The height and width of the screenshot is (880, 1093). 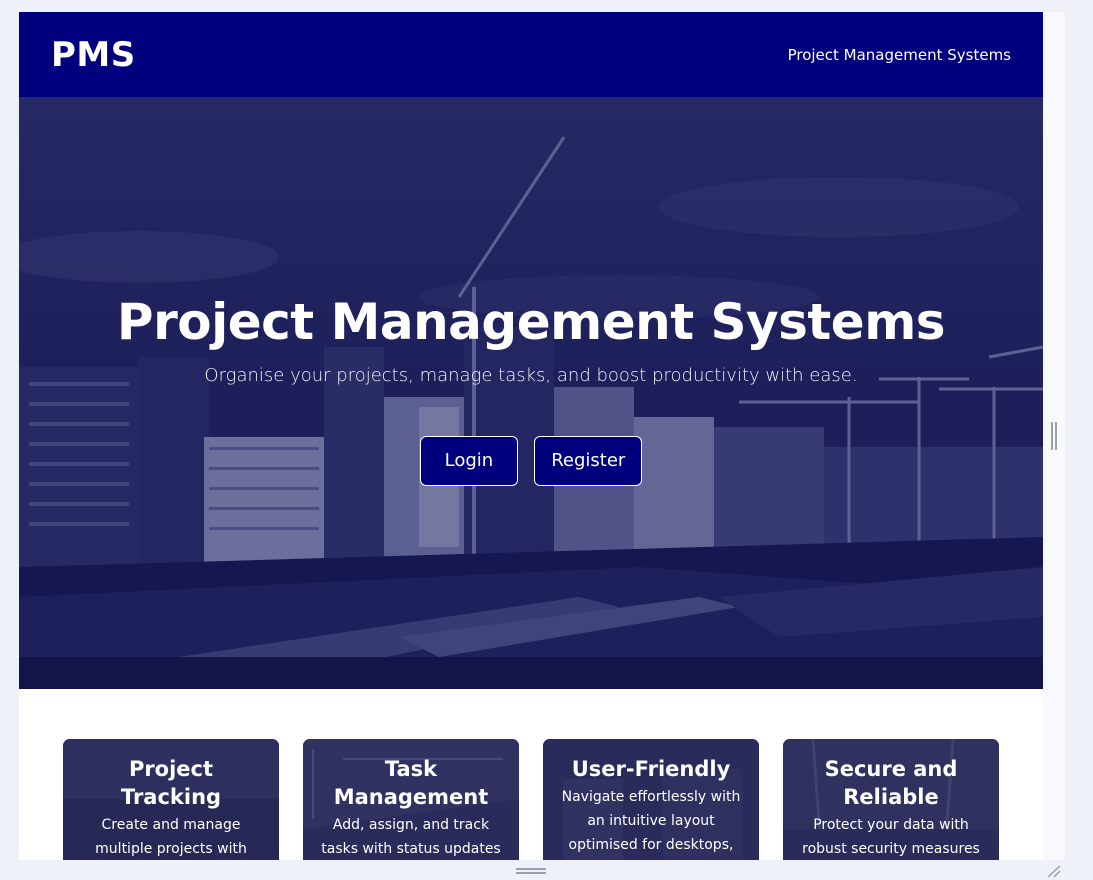 I want to click on navbar: PMS Project Management Systems, so click(x=531, y=54).